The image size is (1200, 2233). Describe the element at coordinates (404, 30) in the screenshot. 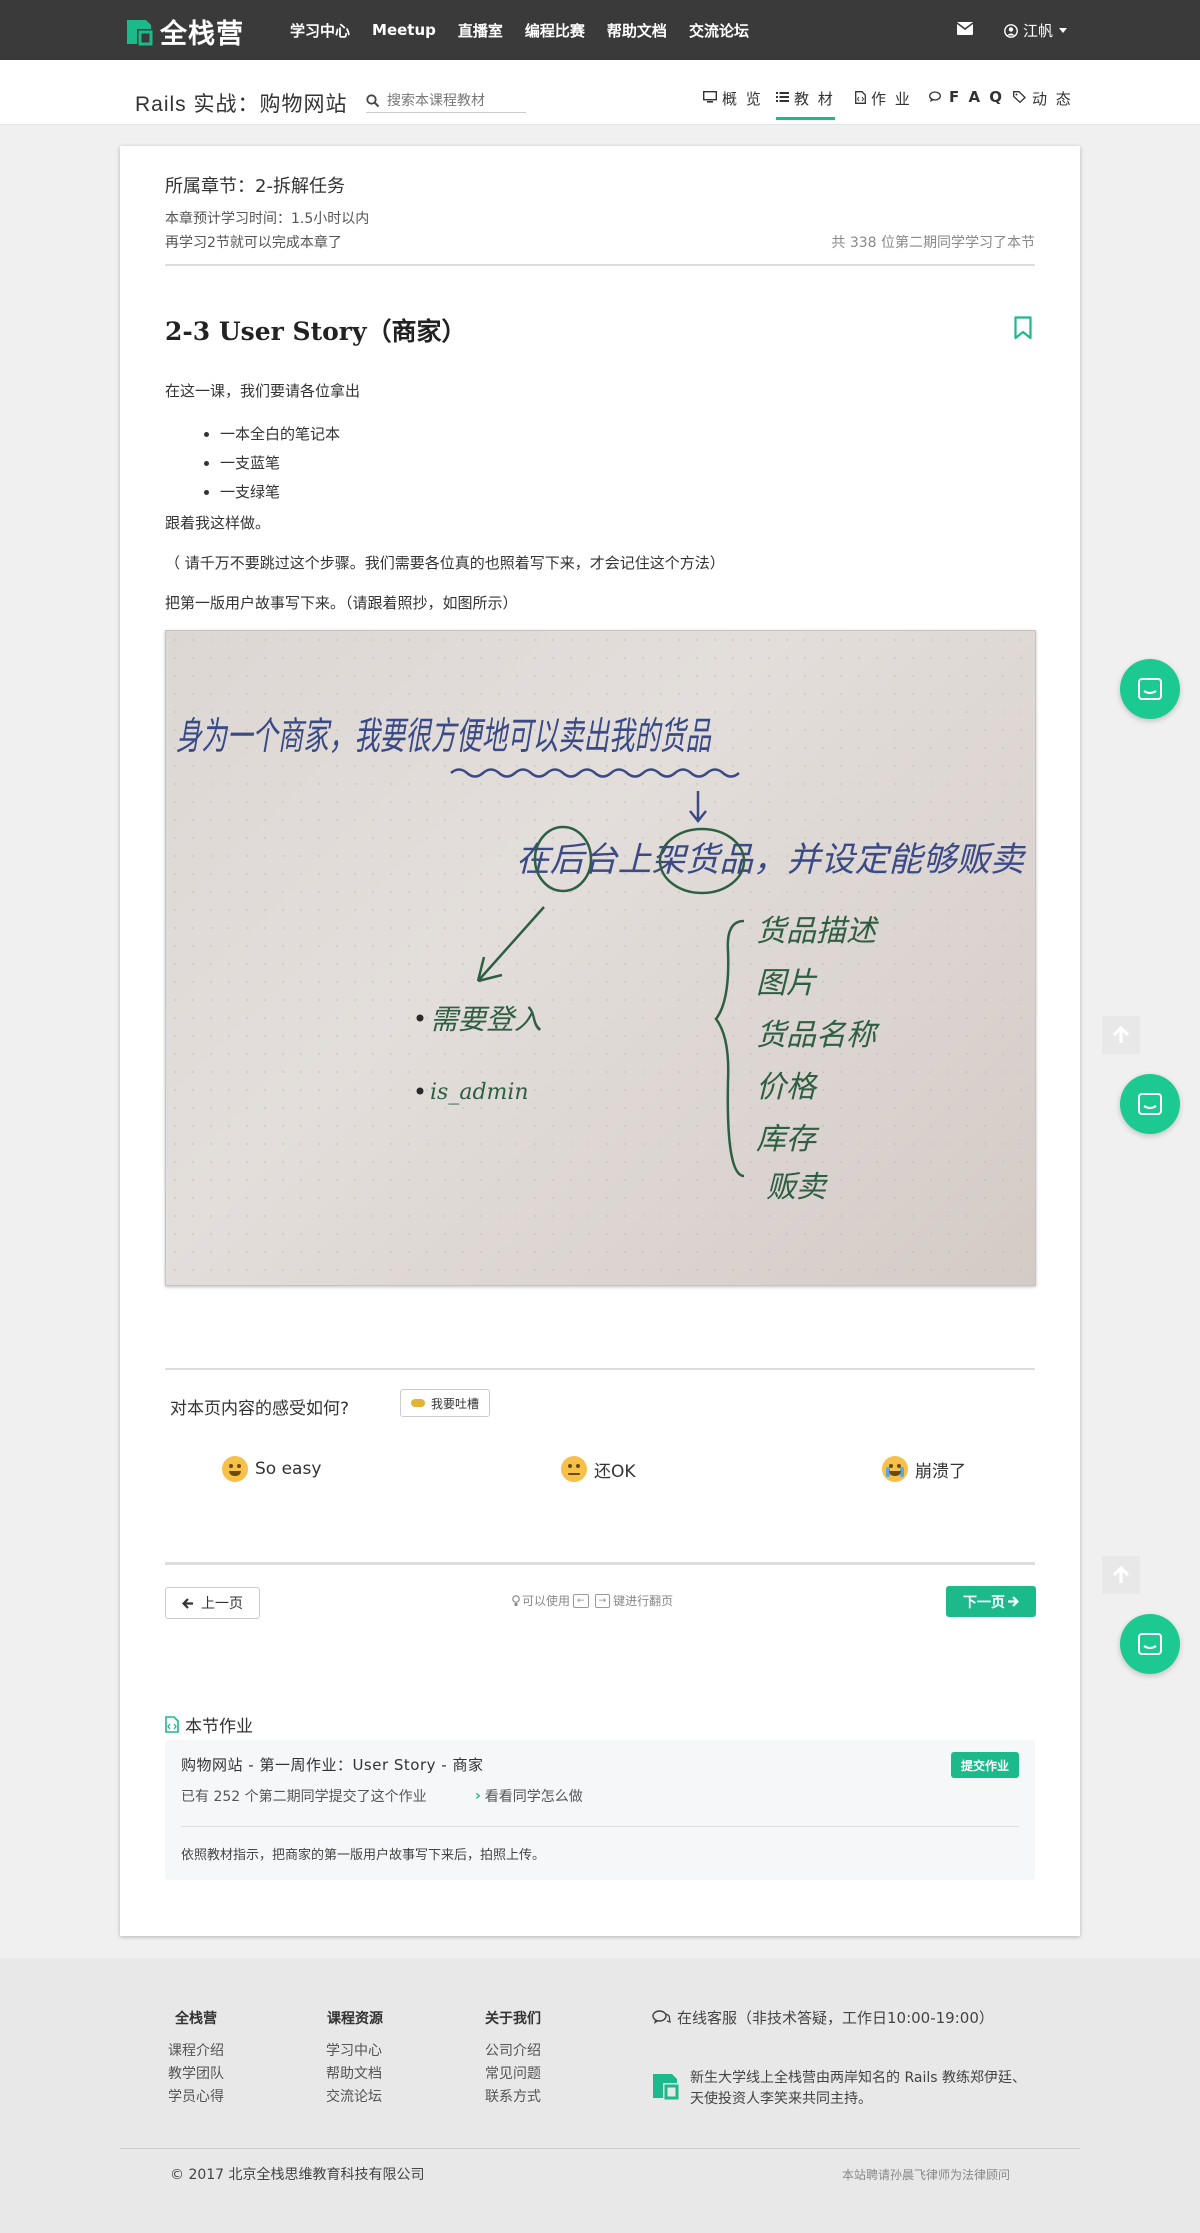

I see `nav-meetup: Meetup` at that location.